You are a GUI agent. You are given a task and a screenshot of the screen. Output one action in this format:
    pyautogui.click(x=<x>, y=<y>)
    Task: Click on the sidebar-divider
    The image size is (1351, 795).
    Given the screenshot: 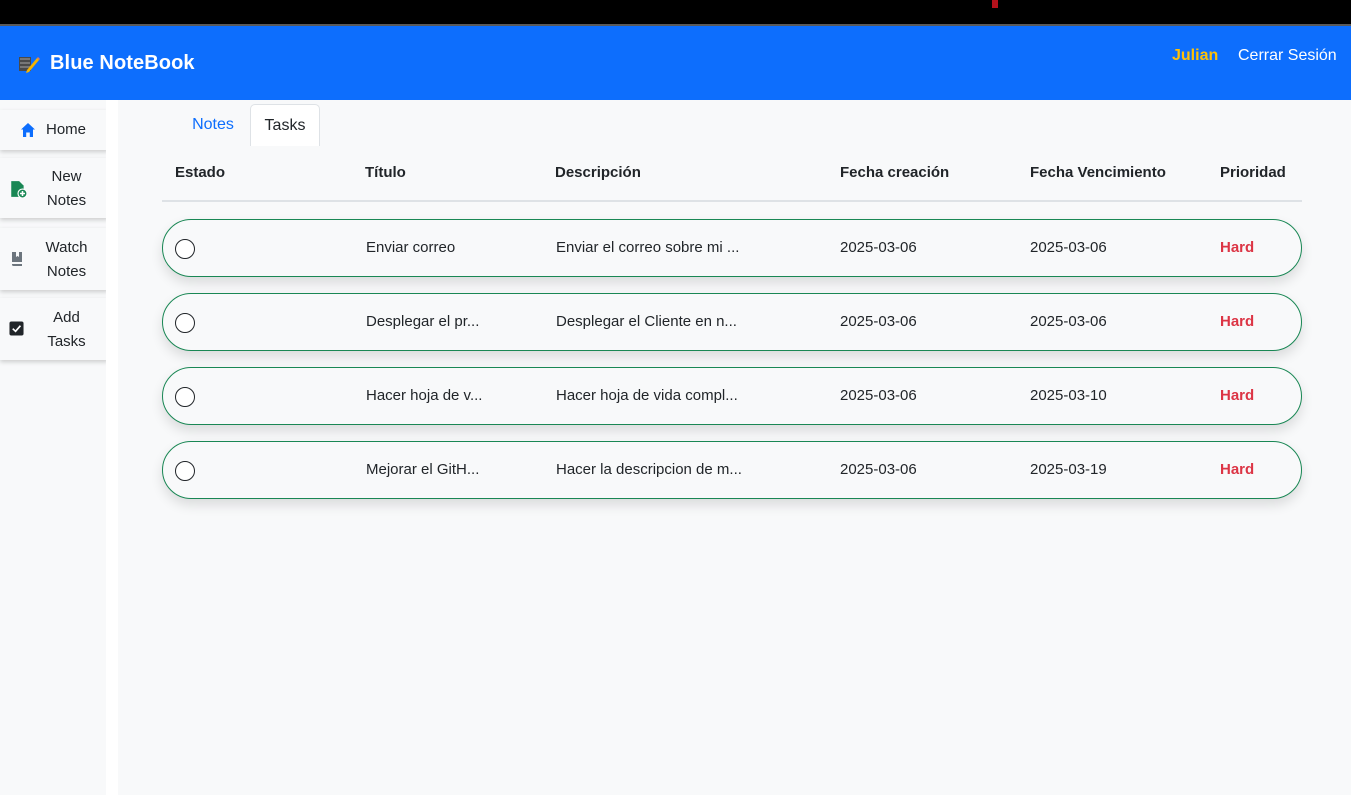 What is the action you would take?
    pyautogui.click(x=112, y=447)
    